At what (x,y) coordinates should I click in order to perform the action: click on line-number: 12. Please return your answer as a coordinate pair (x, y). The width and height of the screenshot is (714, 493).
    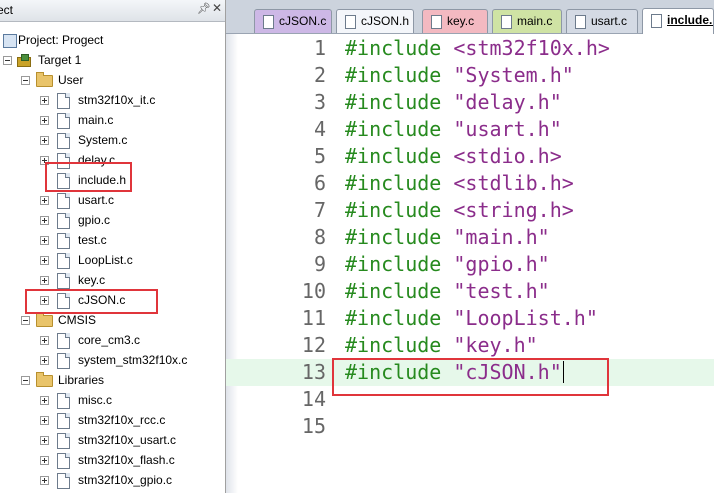
    Looking at the image, I should click on (313, 345).